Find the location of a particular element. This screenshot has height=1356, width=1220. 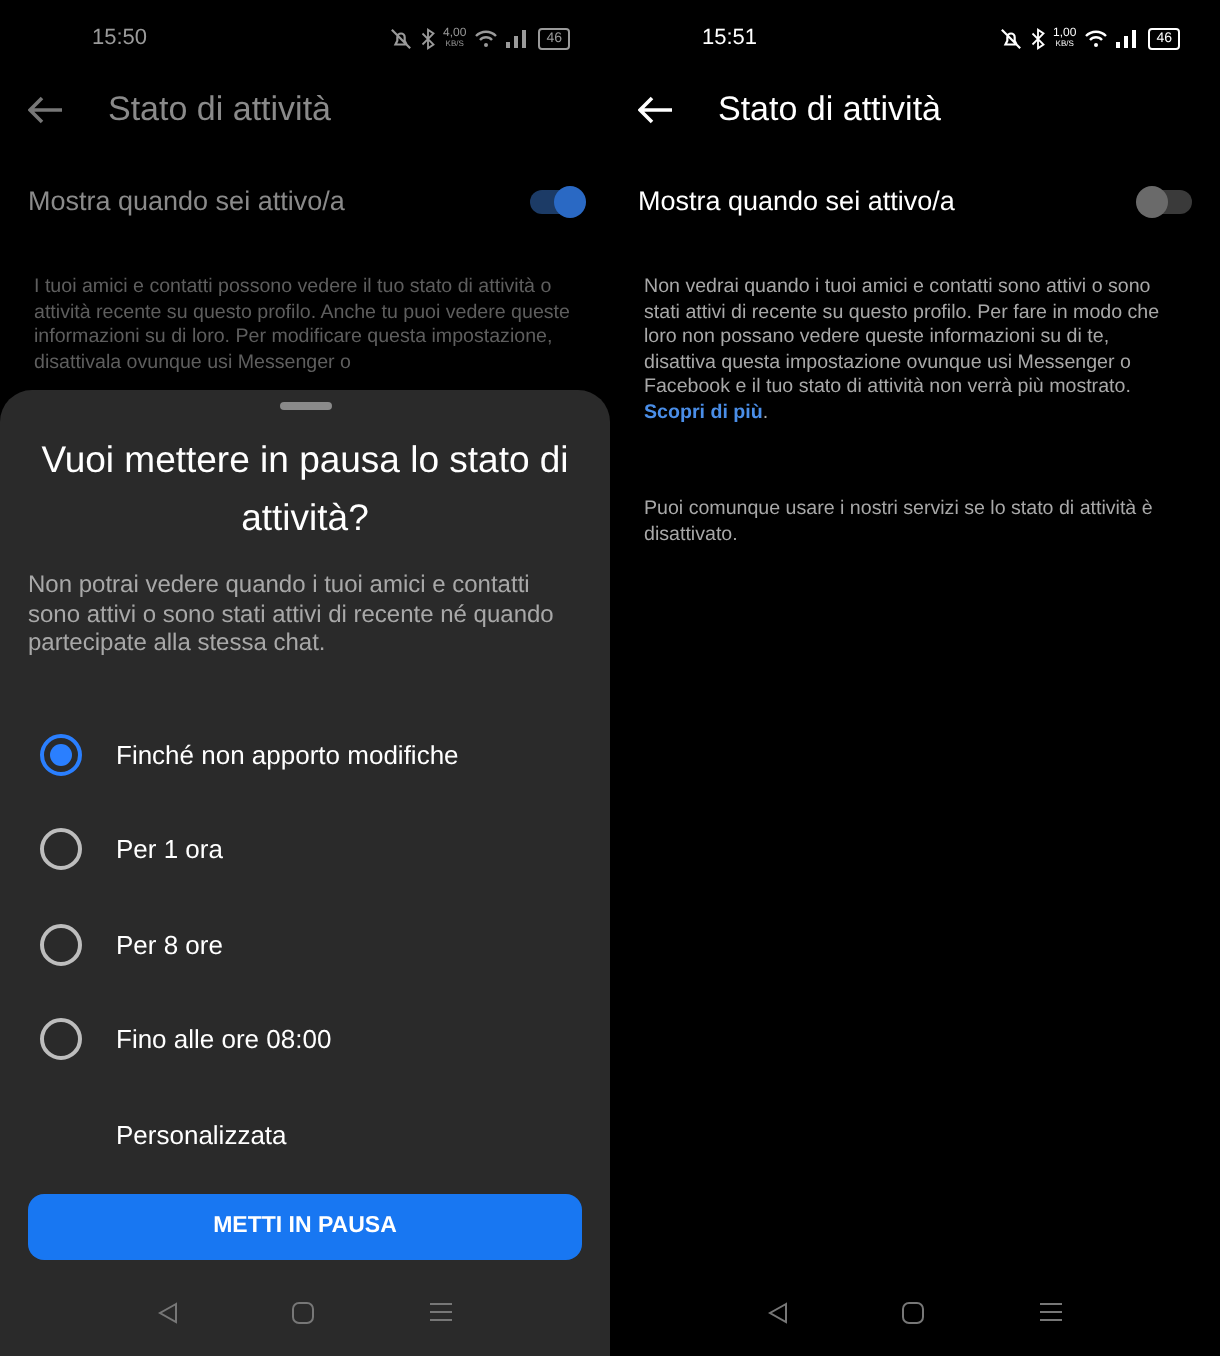

status-time: 15:50 is located at coordinates (120, 38).